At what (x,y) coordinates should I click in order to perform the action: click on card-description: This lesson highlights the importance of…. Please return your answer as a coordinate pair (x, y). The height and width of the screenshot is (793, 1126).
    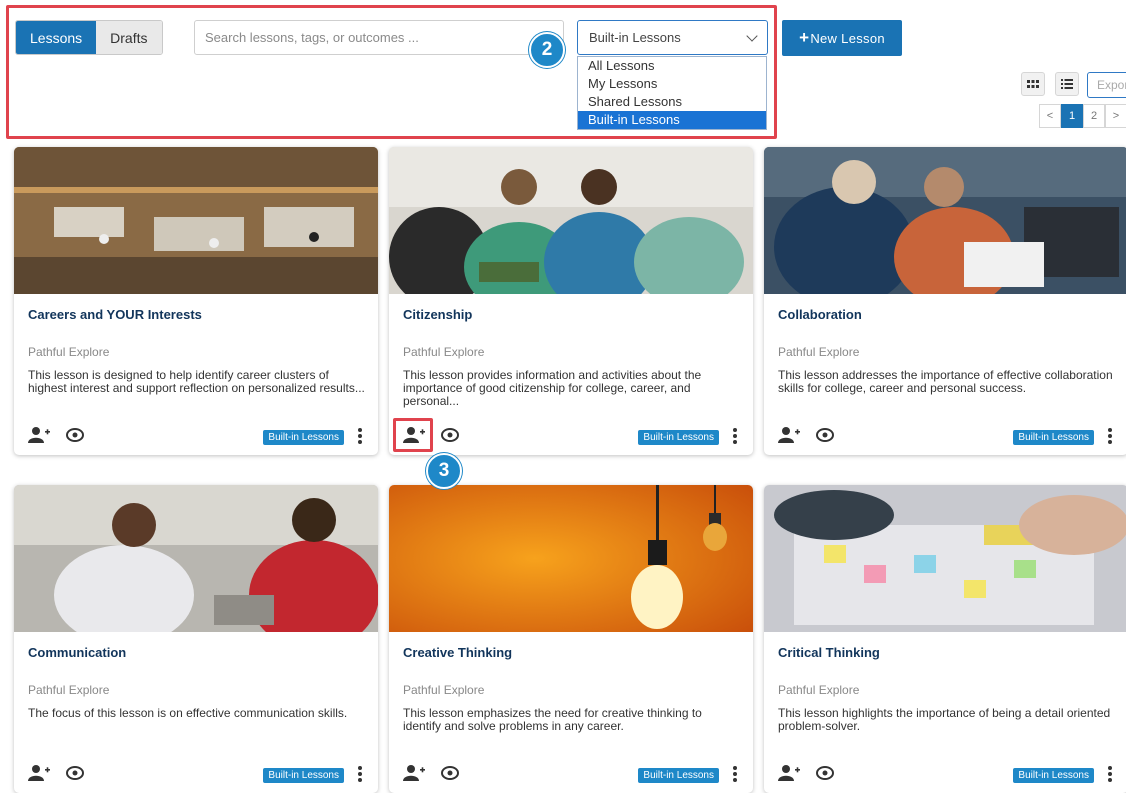
    Looking at the image, I should click on (944, 719).